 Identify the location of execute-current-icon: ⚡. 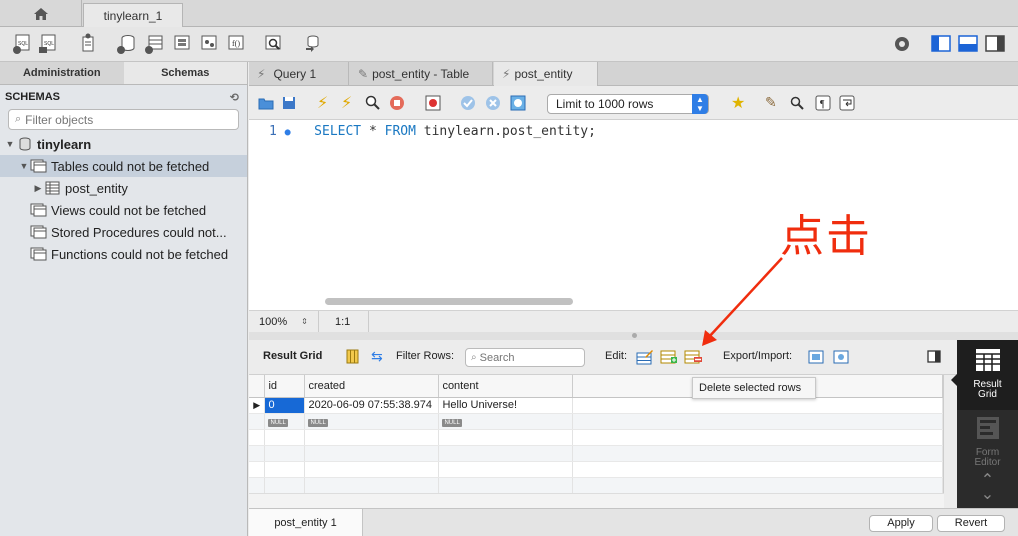
(346, 103).